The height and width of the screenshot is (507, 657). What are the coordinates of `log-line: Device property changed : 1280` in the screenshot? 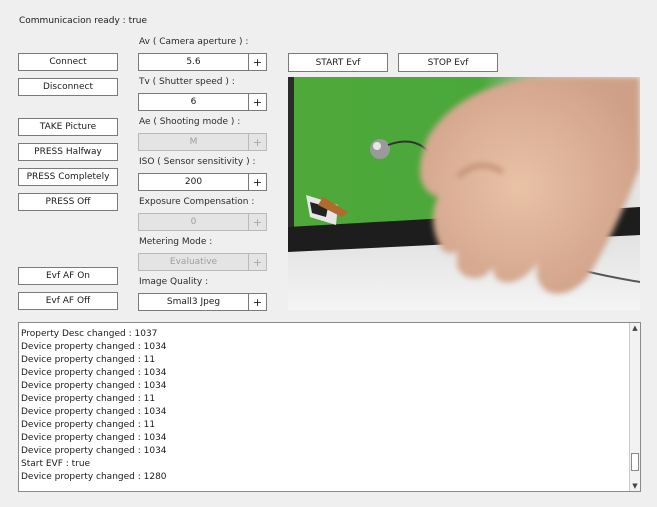 It's located at (94, 477).